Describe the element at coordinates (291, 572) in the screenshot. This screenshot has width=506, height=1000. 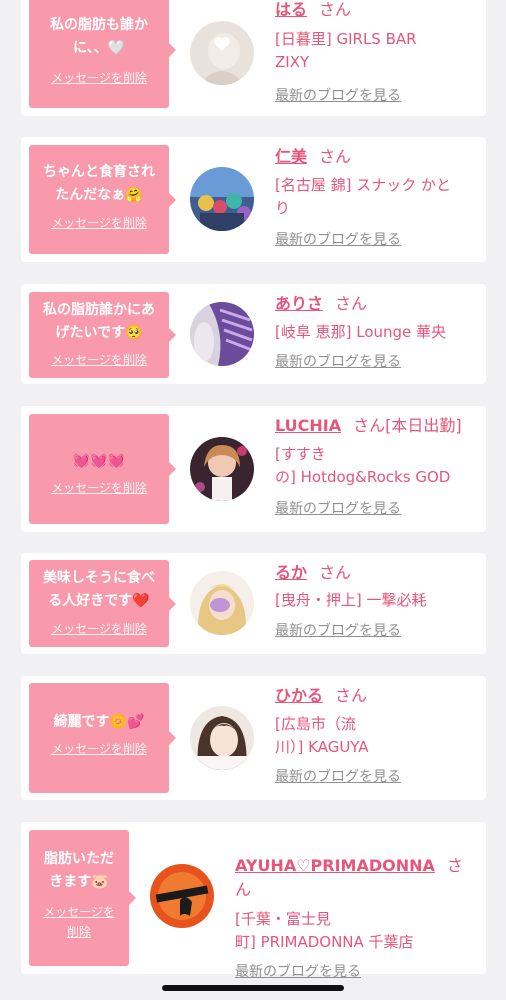
I see `girl-name-link: るか` at that location.